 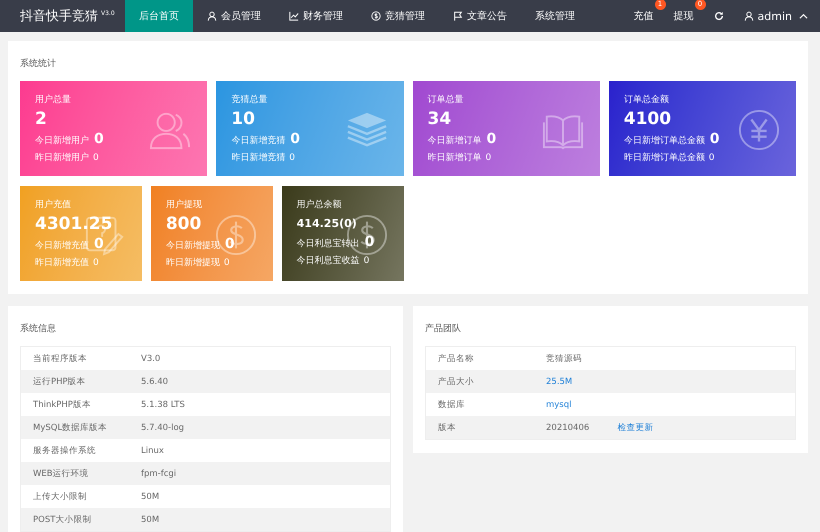 What do you see at coordinates (559, 405) in the screenshot?
I see `table-cell: mysql` at bounding box center [559, 405].